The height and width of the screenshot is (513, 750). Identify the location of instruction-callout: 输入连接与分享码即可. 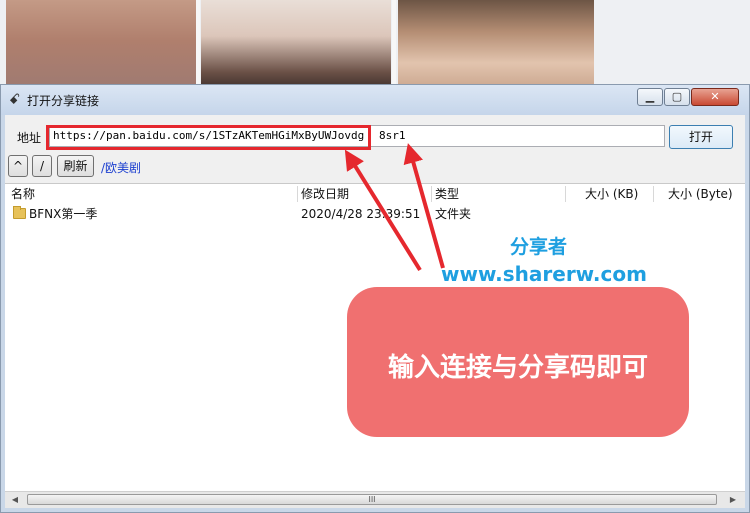
(518, 362).